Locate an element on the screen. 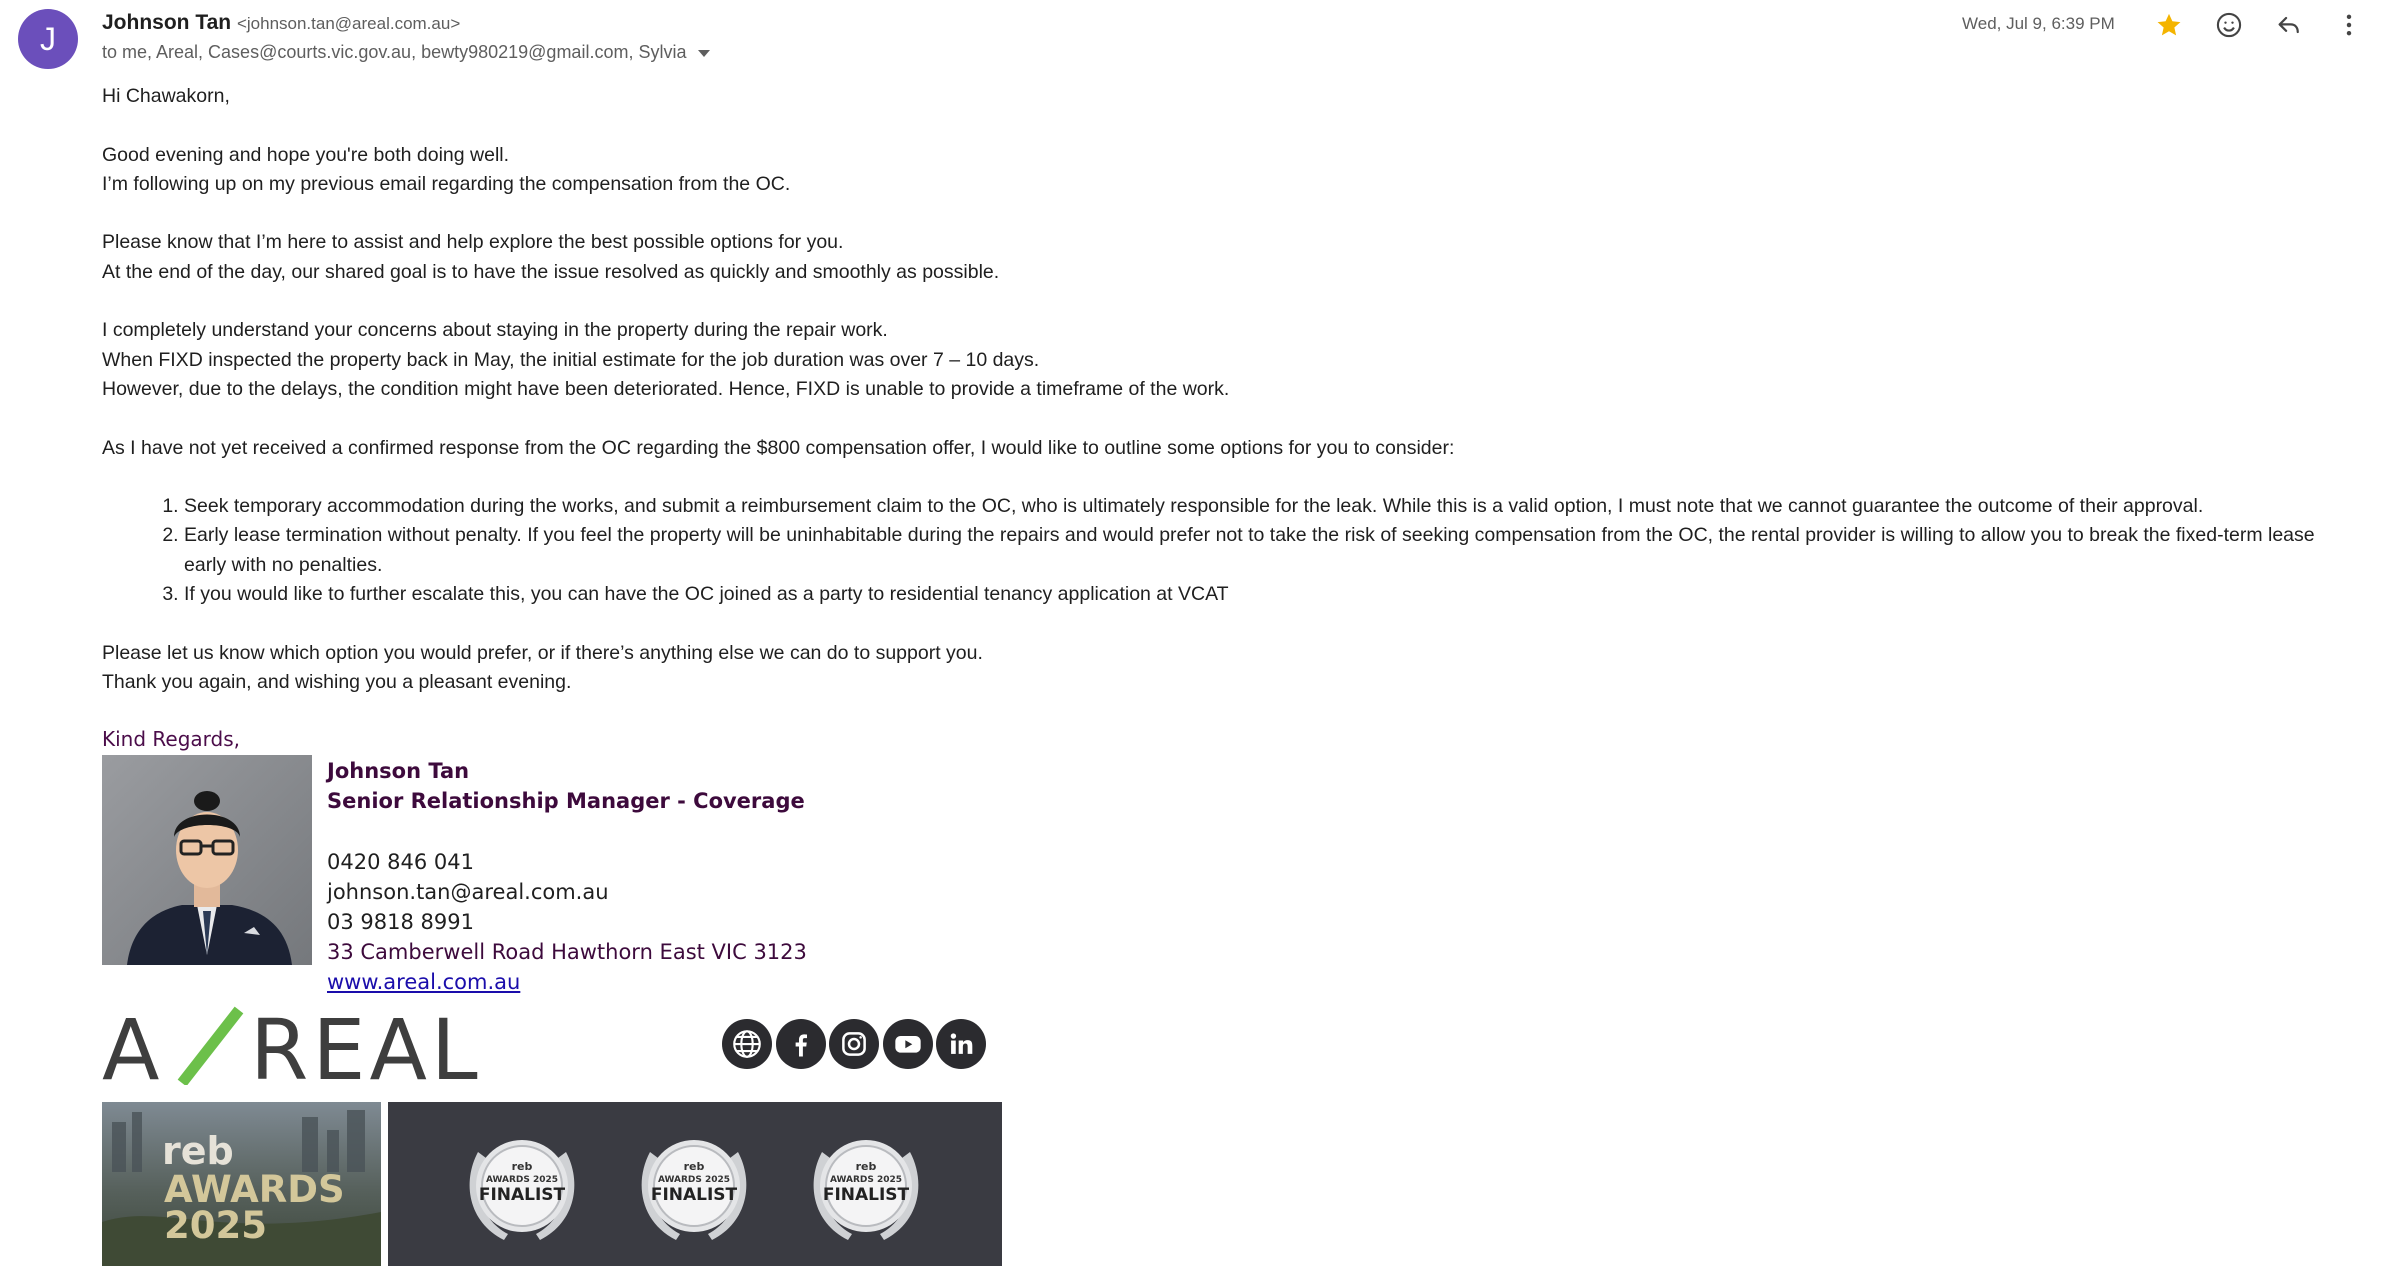 This screenshot has width=2382, height=1270. signature-photo is located at coordinates (207, 860).